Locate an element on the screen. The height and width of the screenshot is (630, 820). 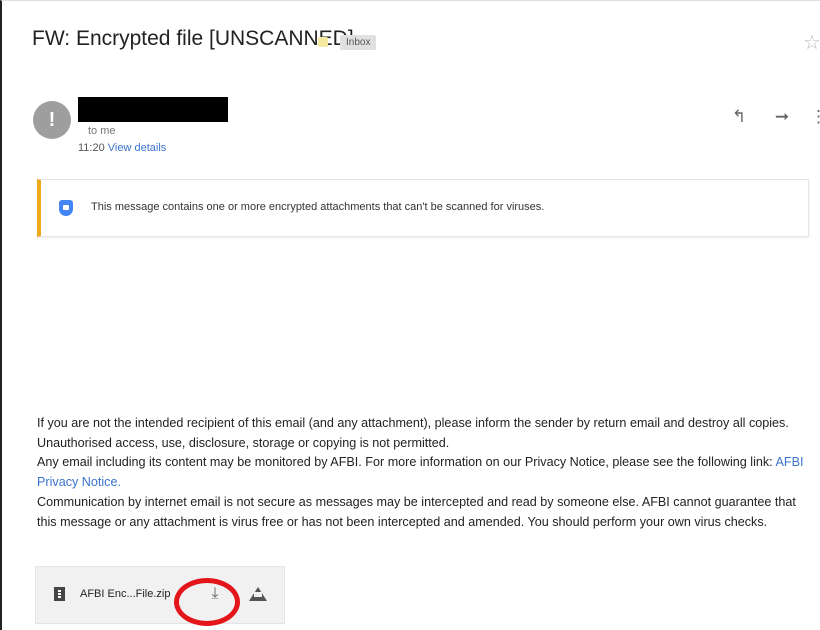
drive-icon is located at coordinates (258, 594).